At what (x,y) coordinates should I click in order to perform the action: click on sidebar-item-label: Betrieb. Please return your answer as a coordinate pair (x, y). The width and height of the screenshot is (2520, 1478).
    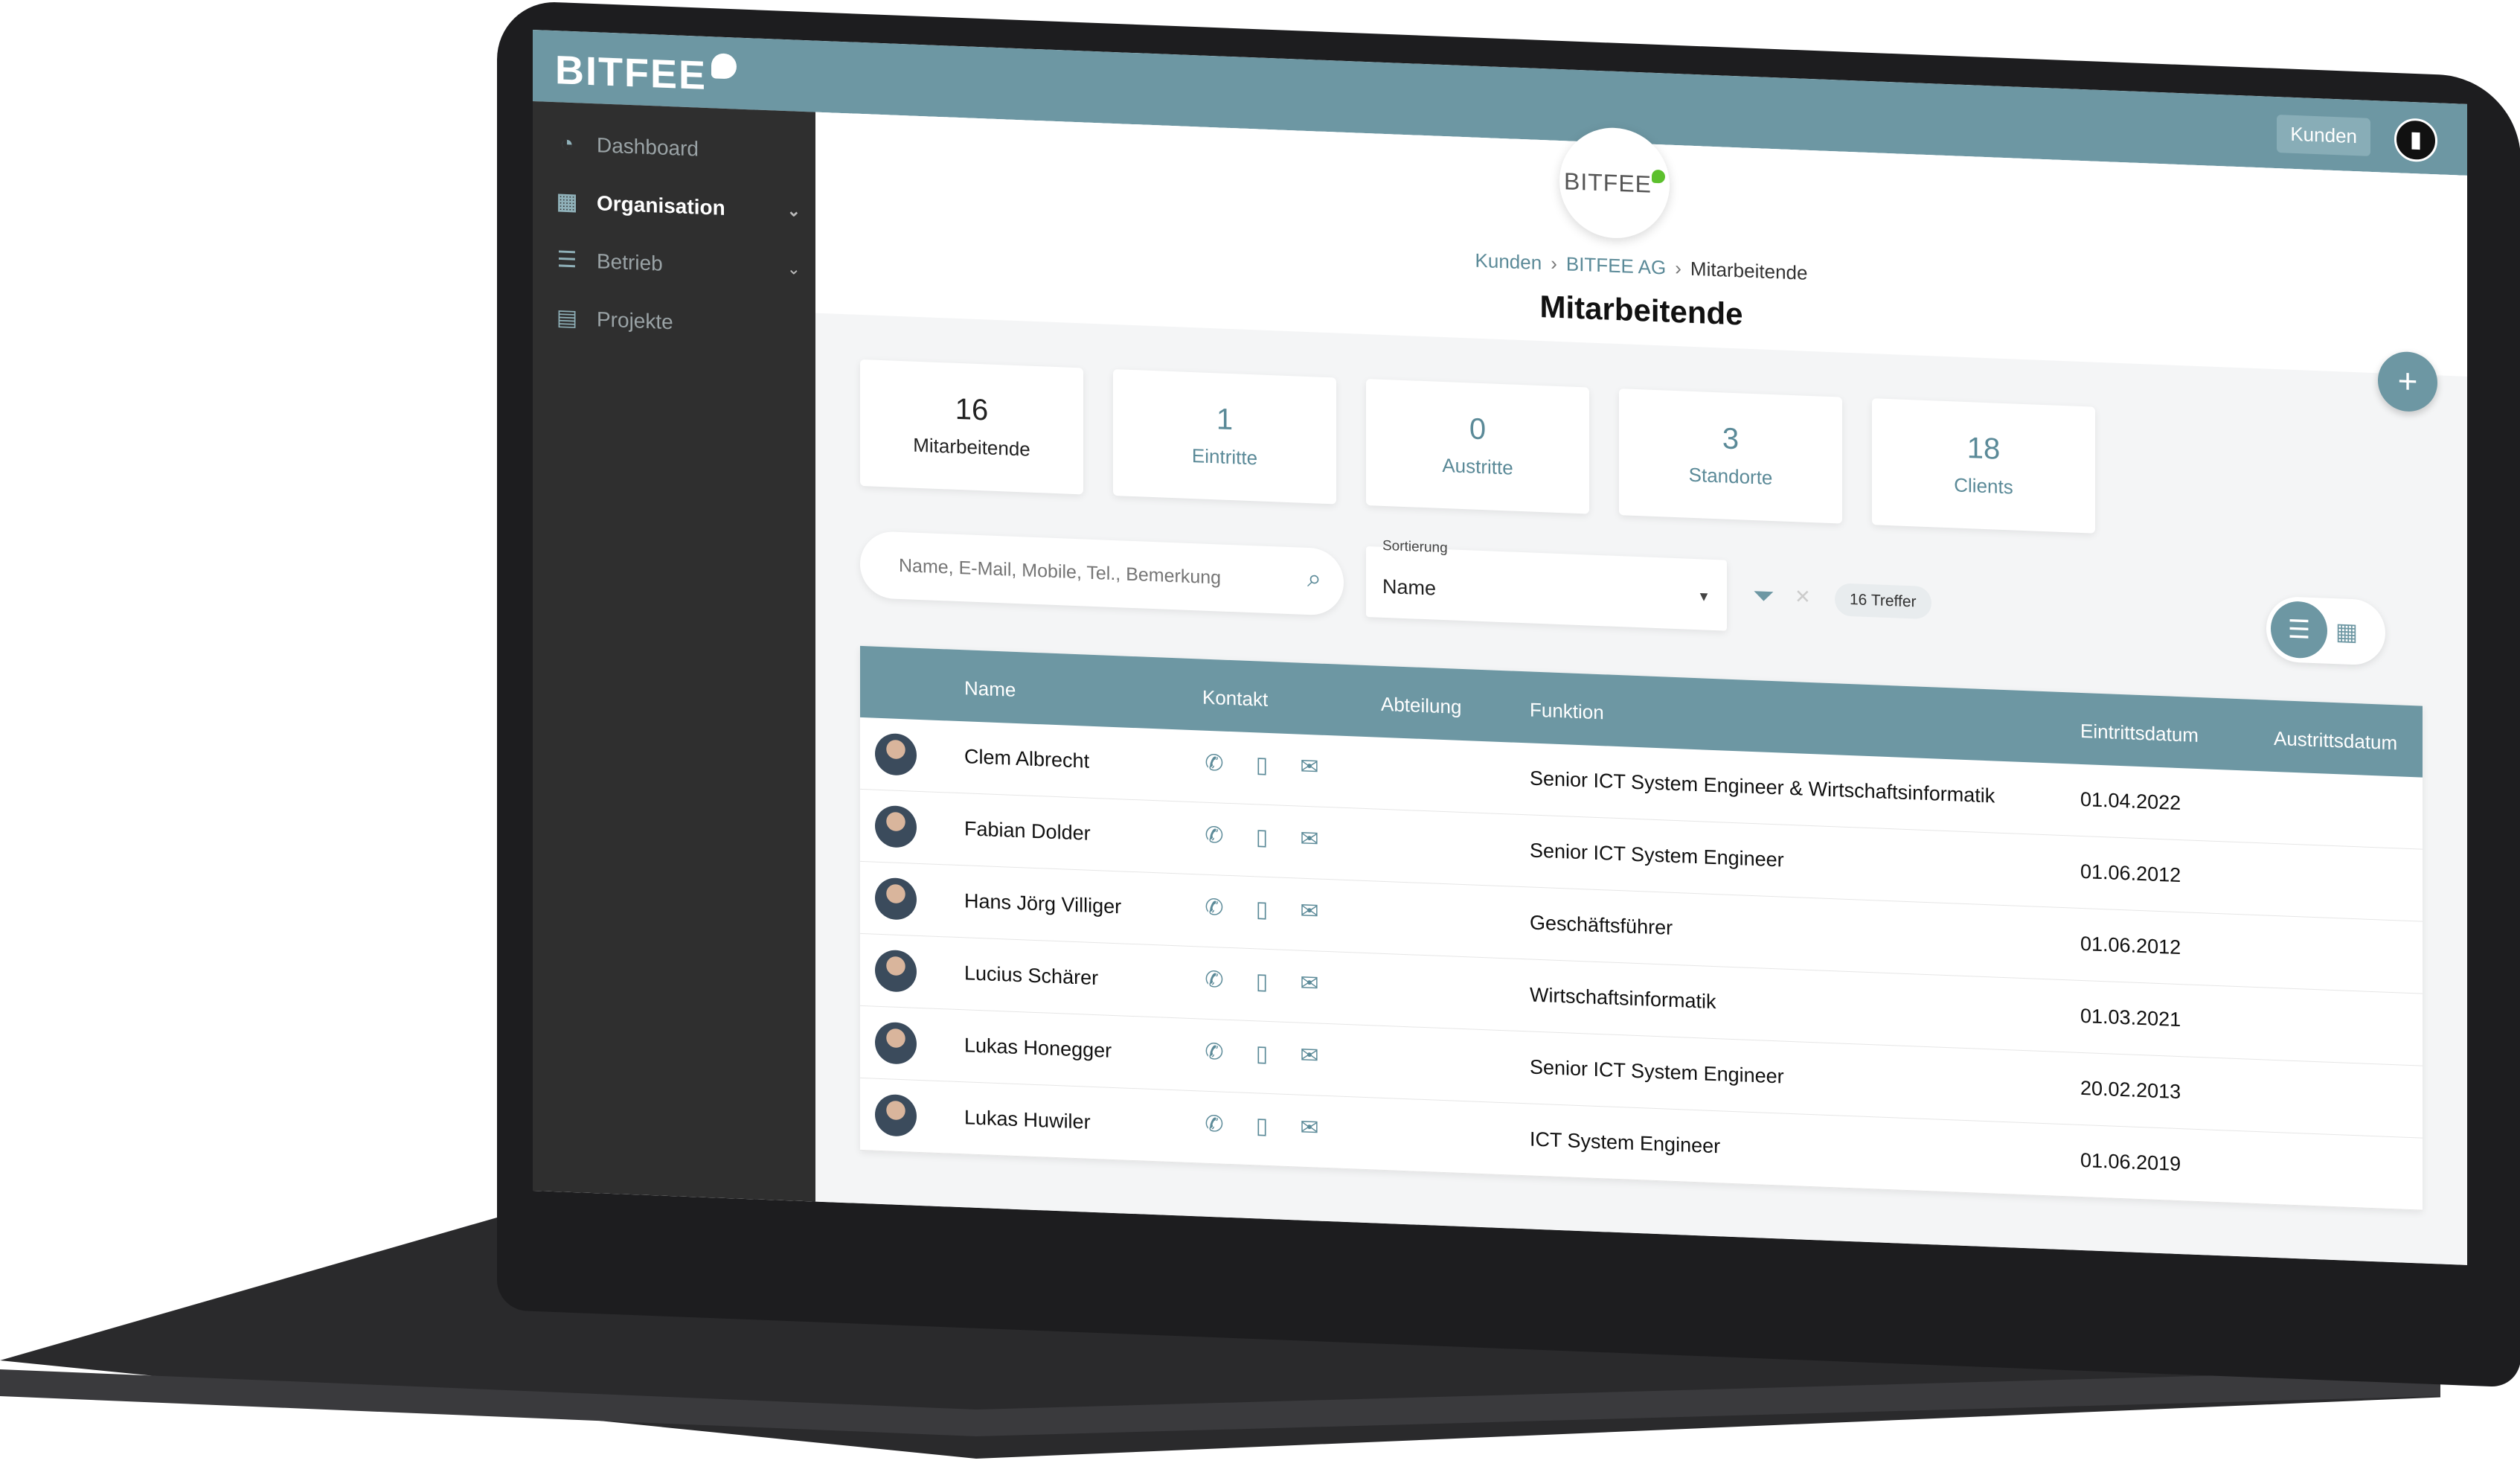
    Looking at the image, I should click on (630, 262).